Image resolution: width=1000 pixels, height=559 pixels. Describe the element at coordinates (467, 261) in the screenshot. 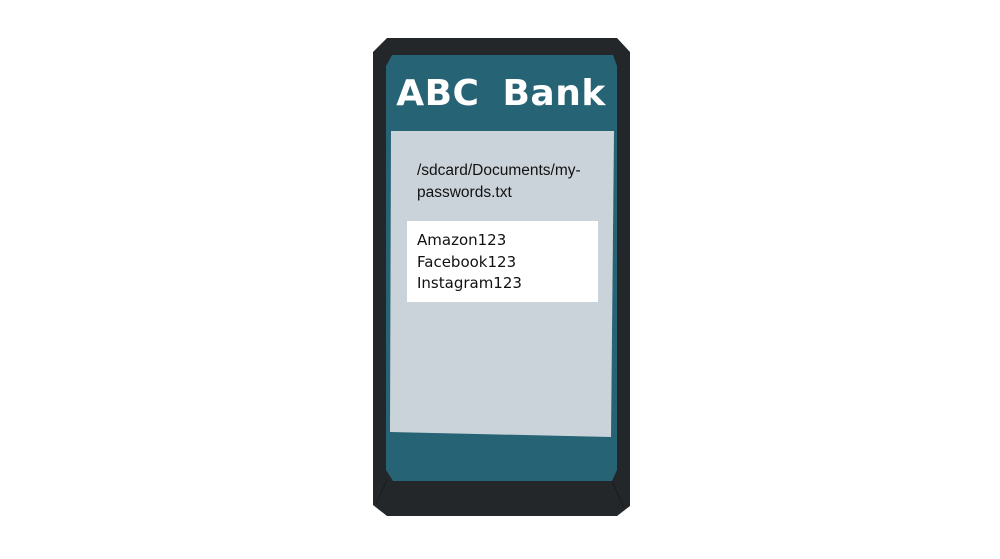

I see `file-content-line: Facebook123` at that location.